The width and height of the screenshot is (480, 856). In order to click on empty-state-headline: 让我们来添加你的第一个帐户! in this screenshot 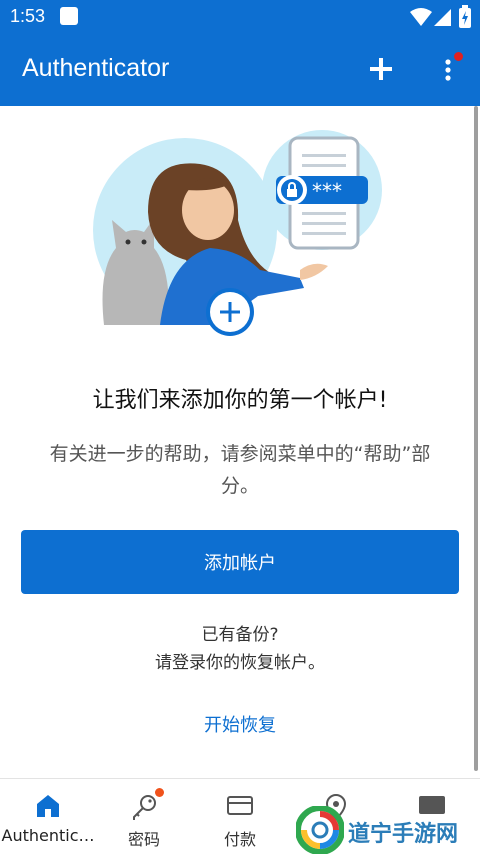, I will do `click(240, 400)`.